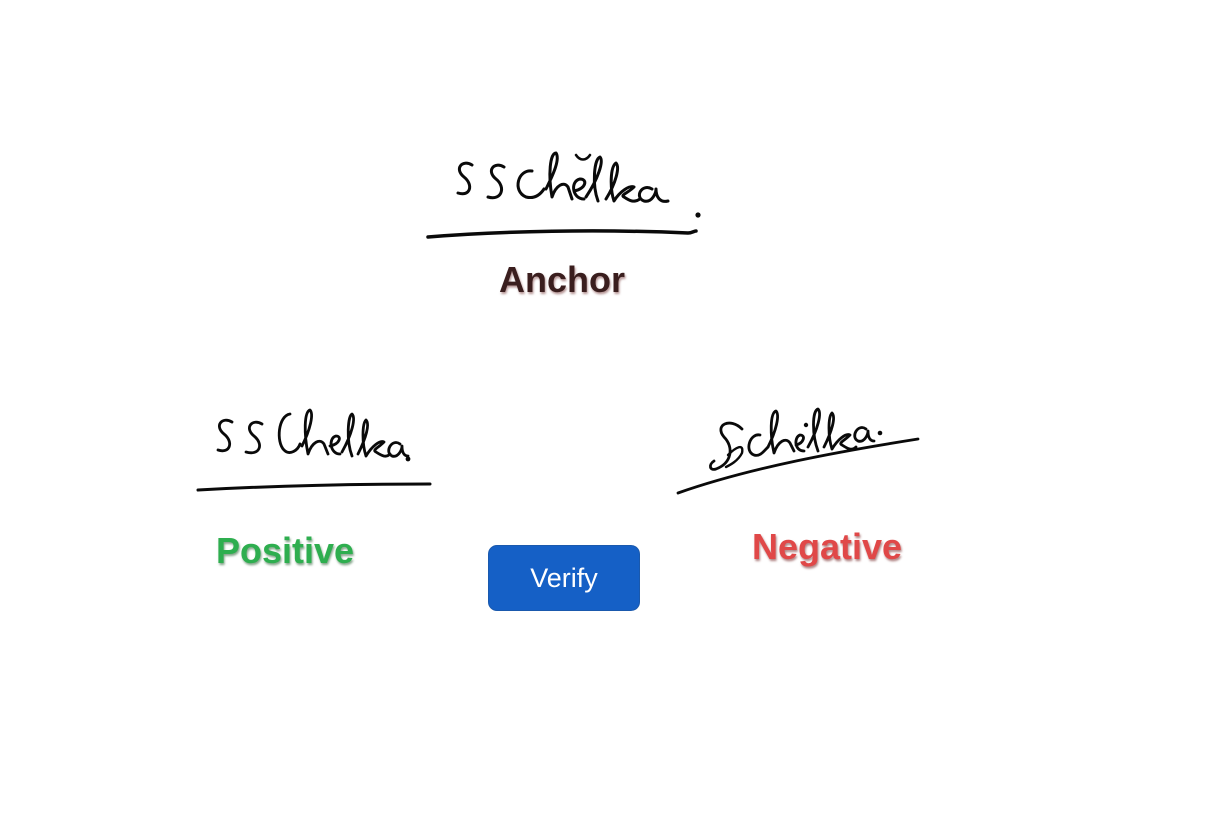  What do you see at coordinates (285, 550) in the screenshot?
I see `positive-label: Positive` at bounding box center [285, 550].